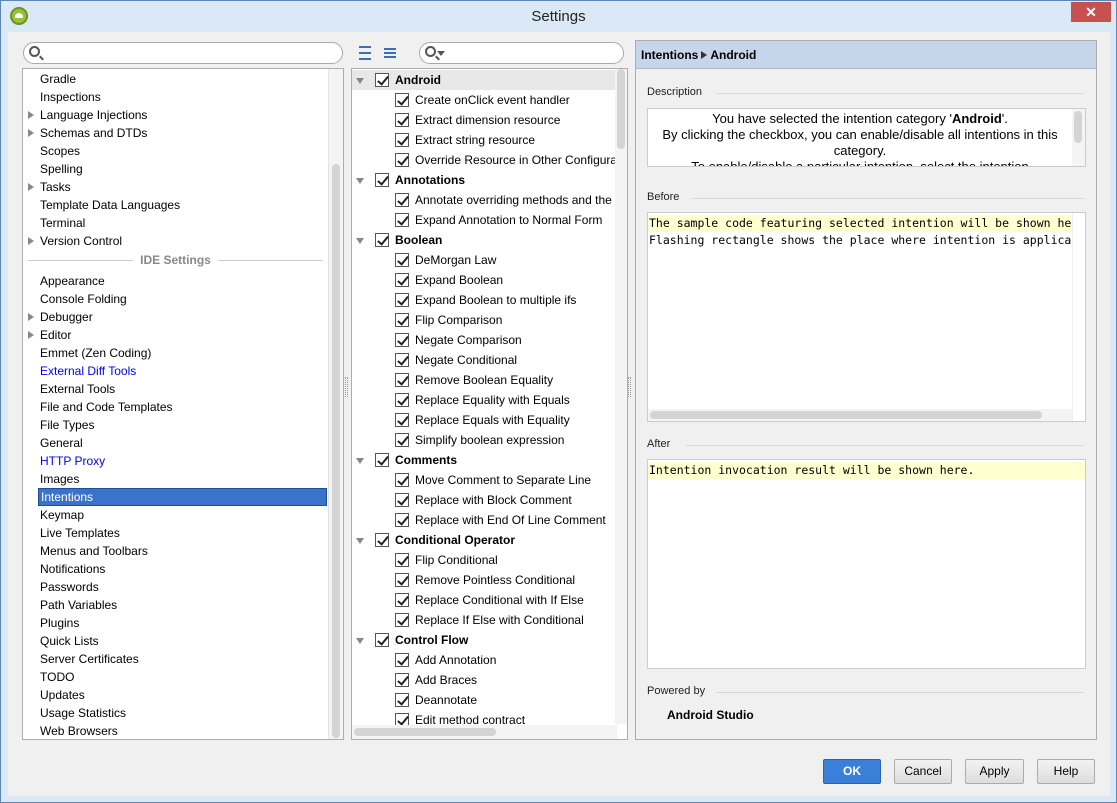 This screenshot has height=803, width=1117. Describe the element at coordinates (175, 569) in the screenshot. I see `settings-tree-item: Notifications` at that location.